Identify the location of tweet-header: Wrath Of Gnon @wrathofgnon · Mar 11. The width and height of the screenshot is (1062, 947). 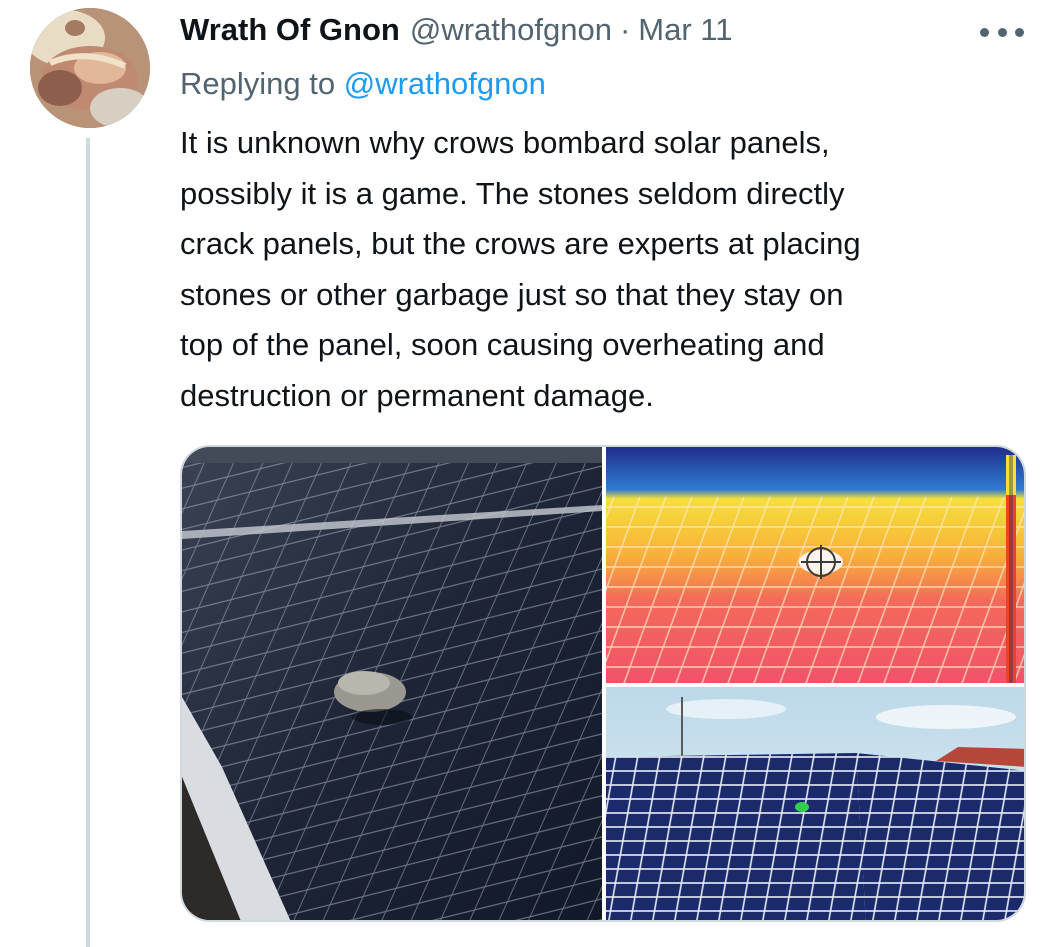
(456, 30).